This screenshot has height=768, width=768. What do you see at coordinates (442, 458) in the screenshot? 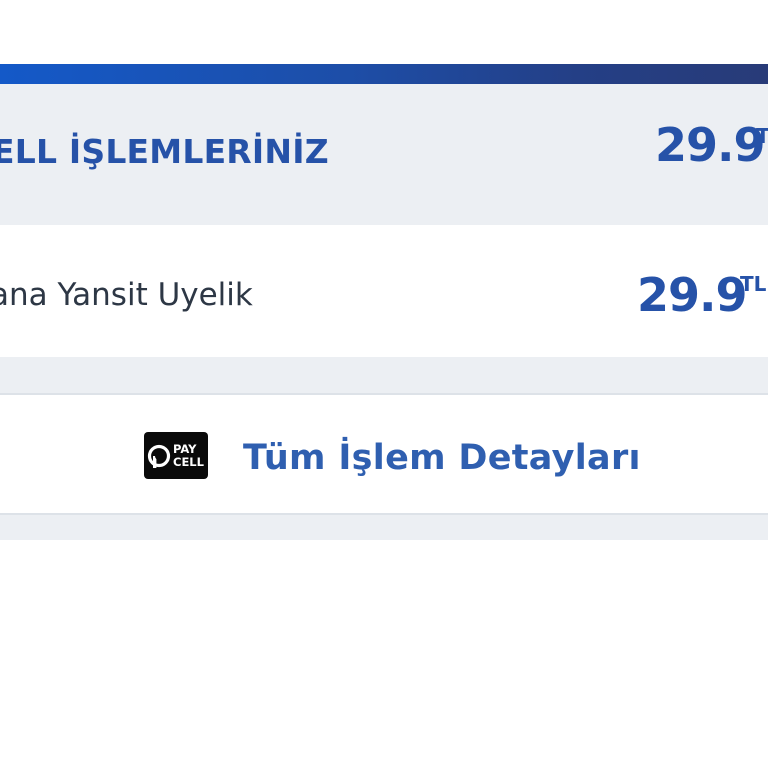
I see `all-transaction-details-label: Tüm İşlem Detayları` at bounding box center [442, 458].